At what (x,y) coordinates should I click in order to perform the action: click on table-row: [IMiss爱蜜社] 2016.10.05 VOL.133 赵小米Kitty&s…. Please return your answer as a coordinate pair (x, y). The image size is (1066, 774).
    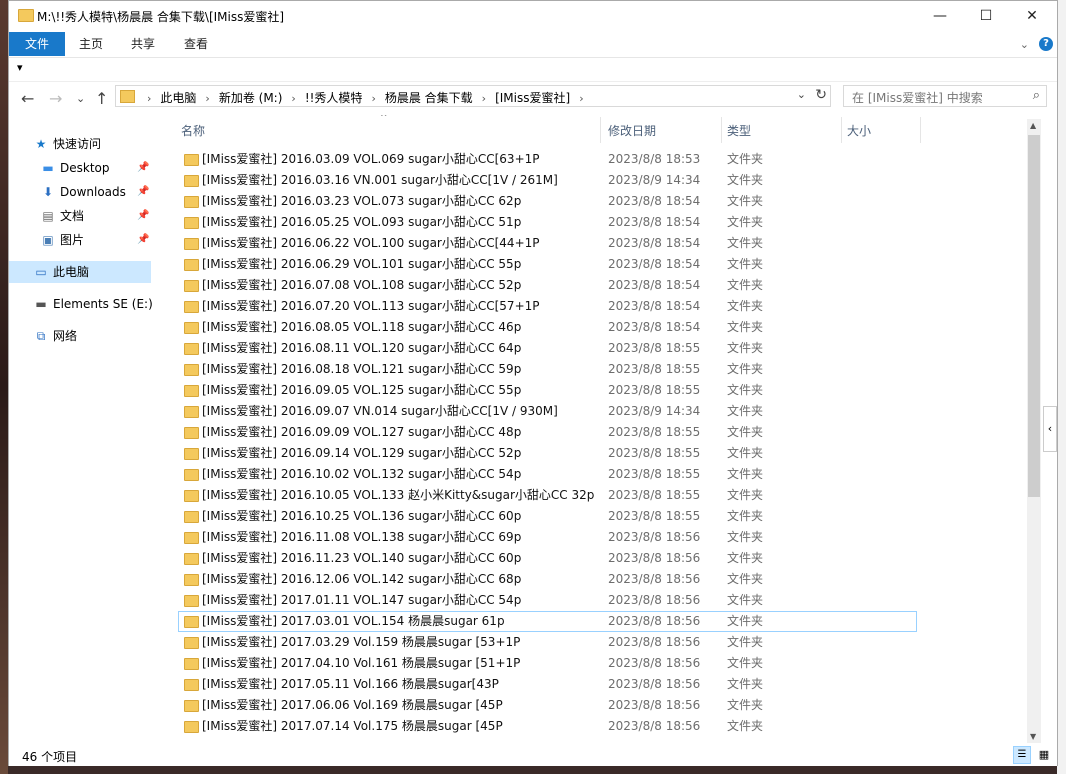
    Looking at the image, I should click on (603, 495).